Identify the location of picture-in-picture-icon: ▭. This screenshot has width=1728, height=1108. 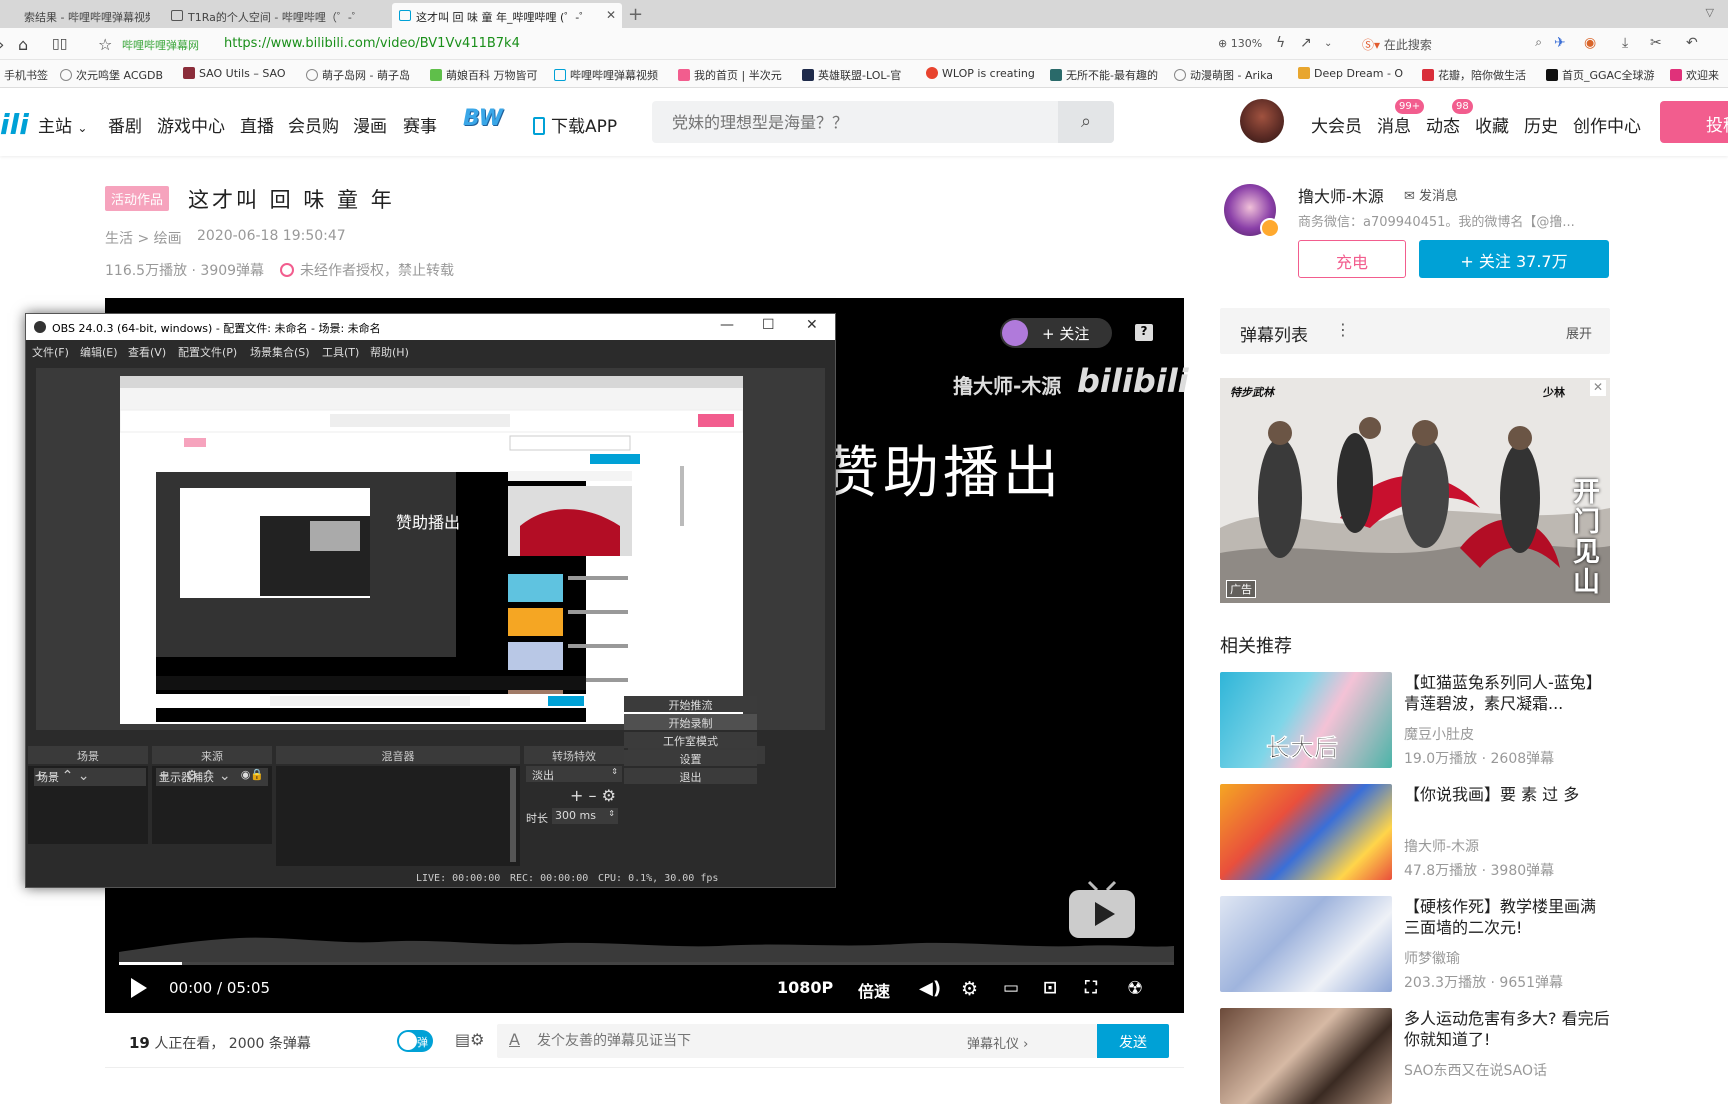
(1011, 988).